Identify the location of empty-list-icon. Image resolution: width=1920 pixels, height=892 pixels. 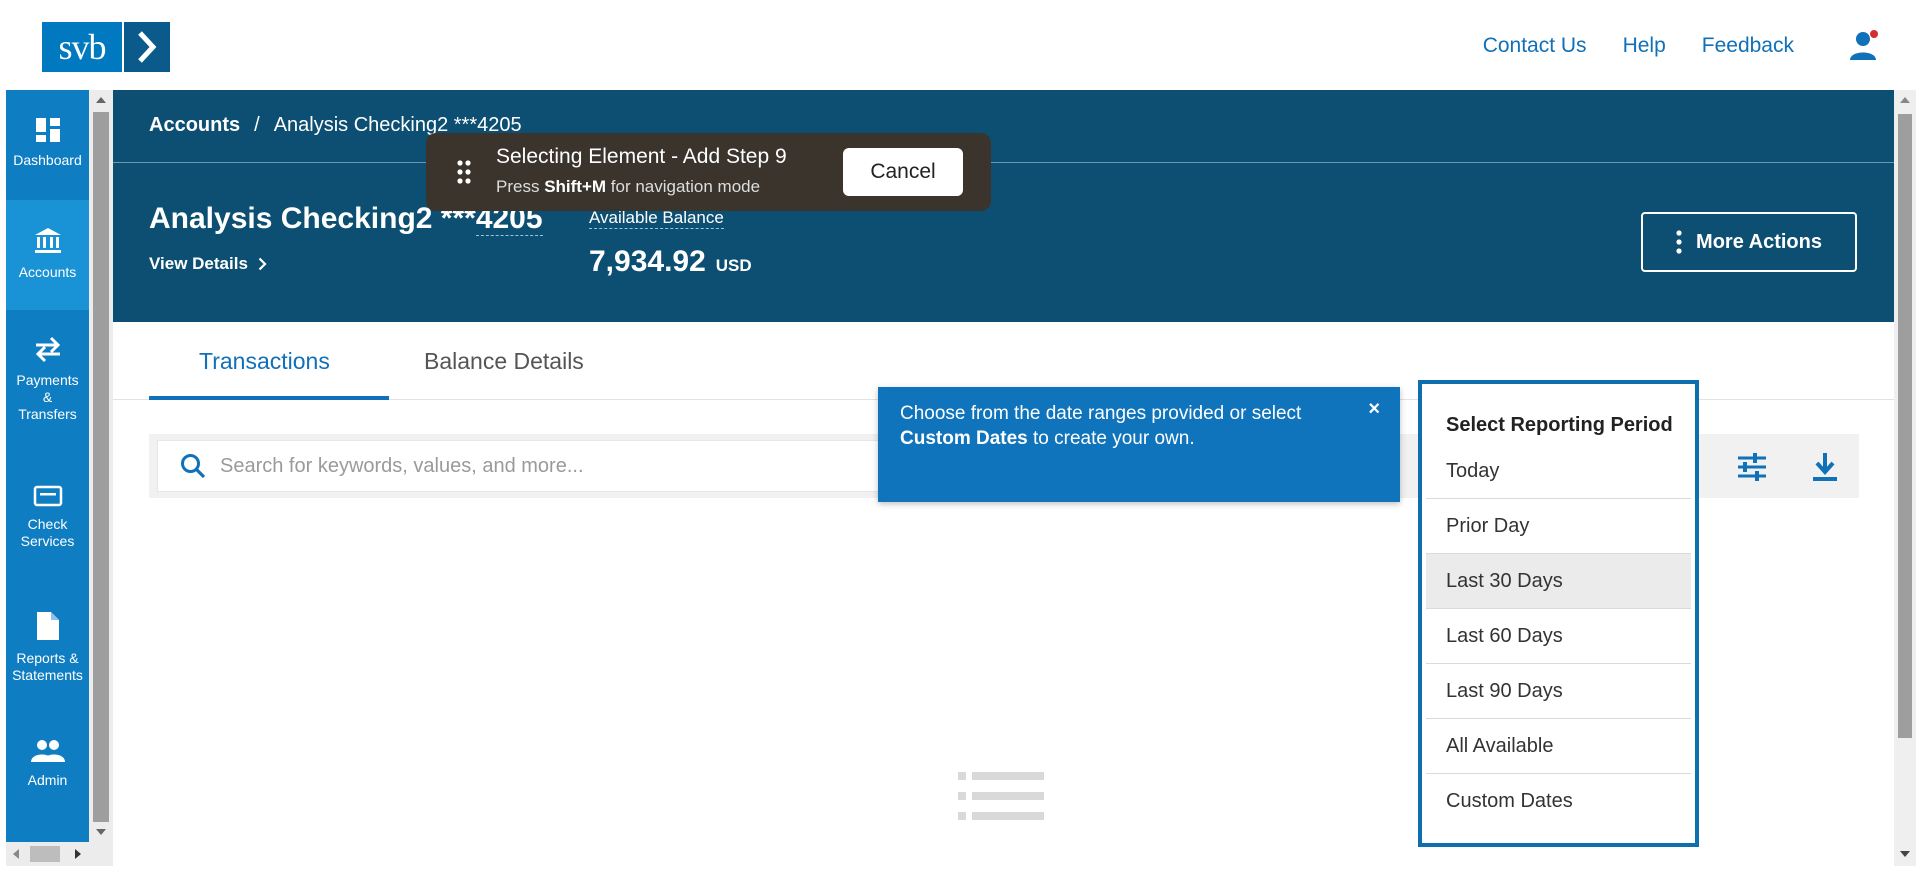
(1001, 796).